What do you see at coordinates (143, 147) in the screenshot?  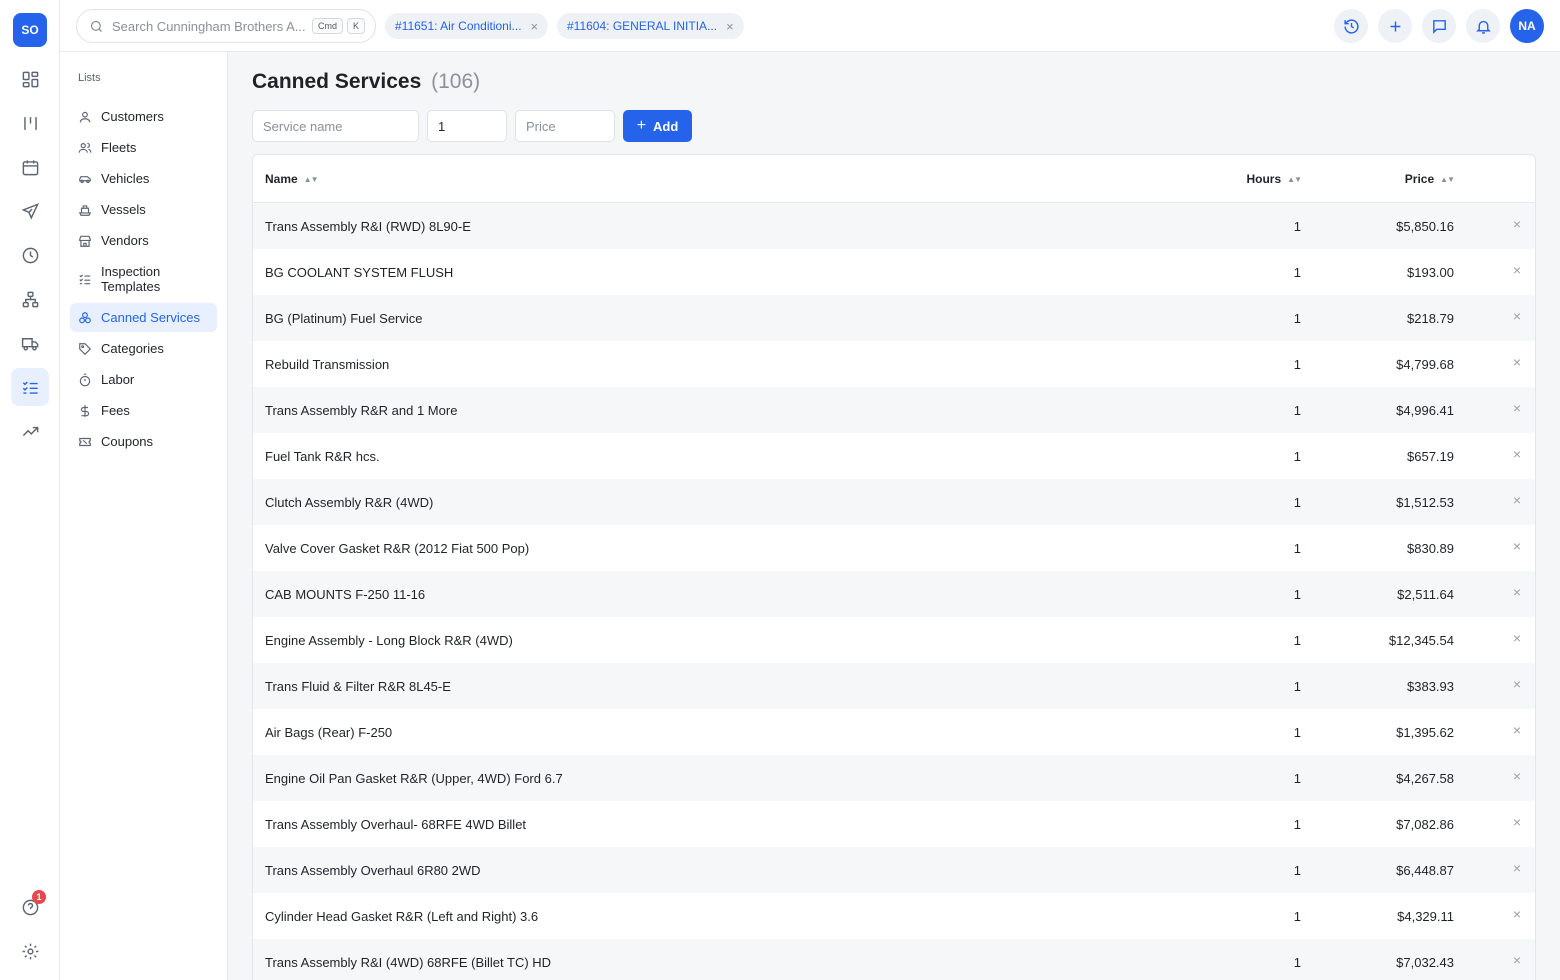 I see `sidebar-item-fleets: Fleets` at bounding box center [143, 147].